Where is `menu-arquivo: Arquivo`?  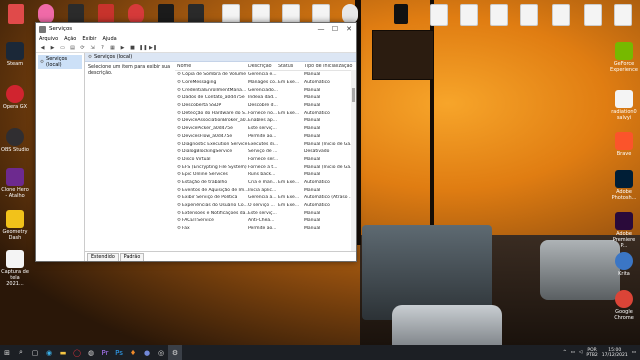 menu-arquivo: Arquivo is located at coordinates (48, 39).